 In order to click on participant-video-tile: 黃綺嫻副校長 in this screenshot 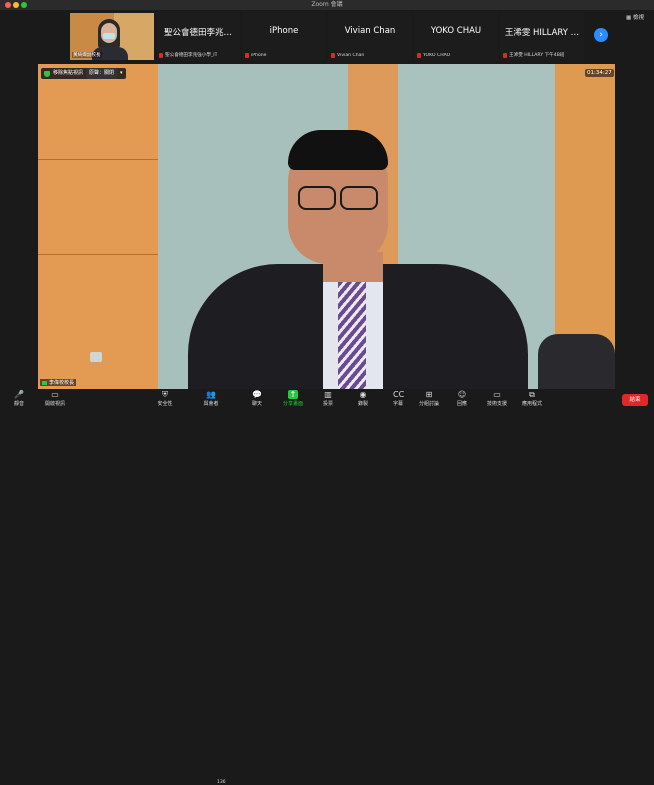, I will do `click(112, 36)`.